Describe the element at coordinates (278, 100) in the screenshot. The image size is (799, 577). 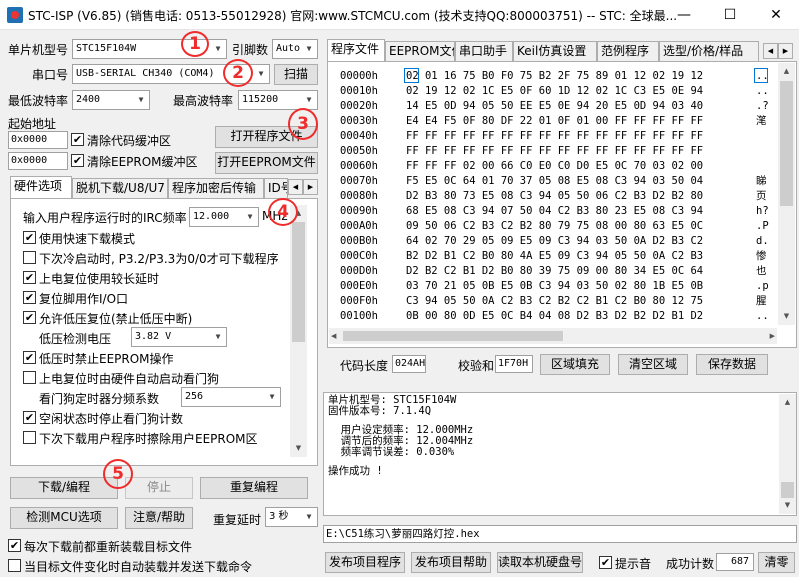
I see `max-baud-select: 115200 ▼` at that location.